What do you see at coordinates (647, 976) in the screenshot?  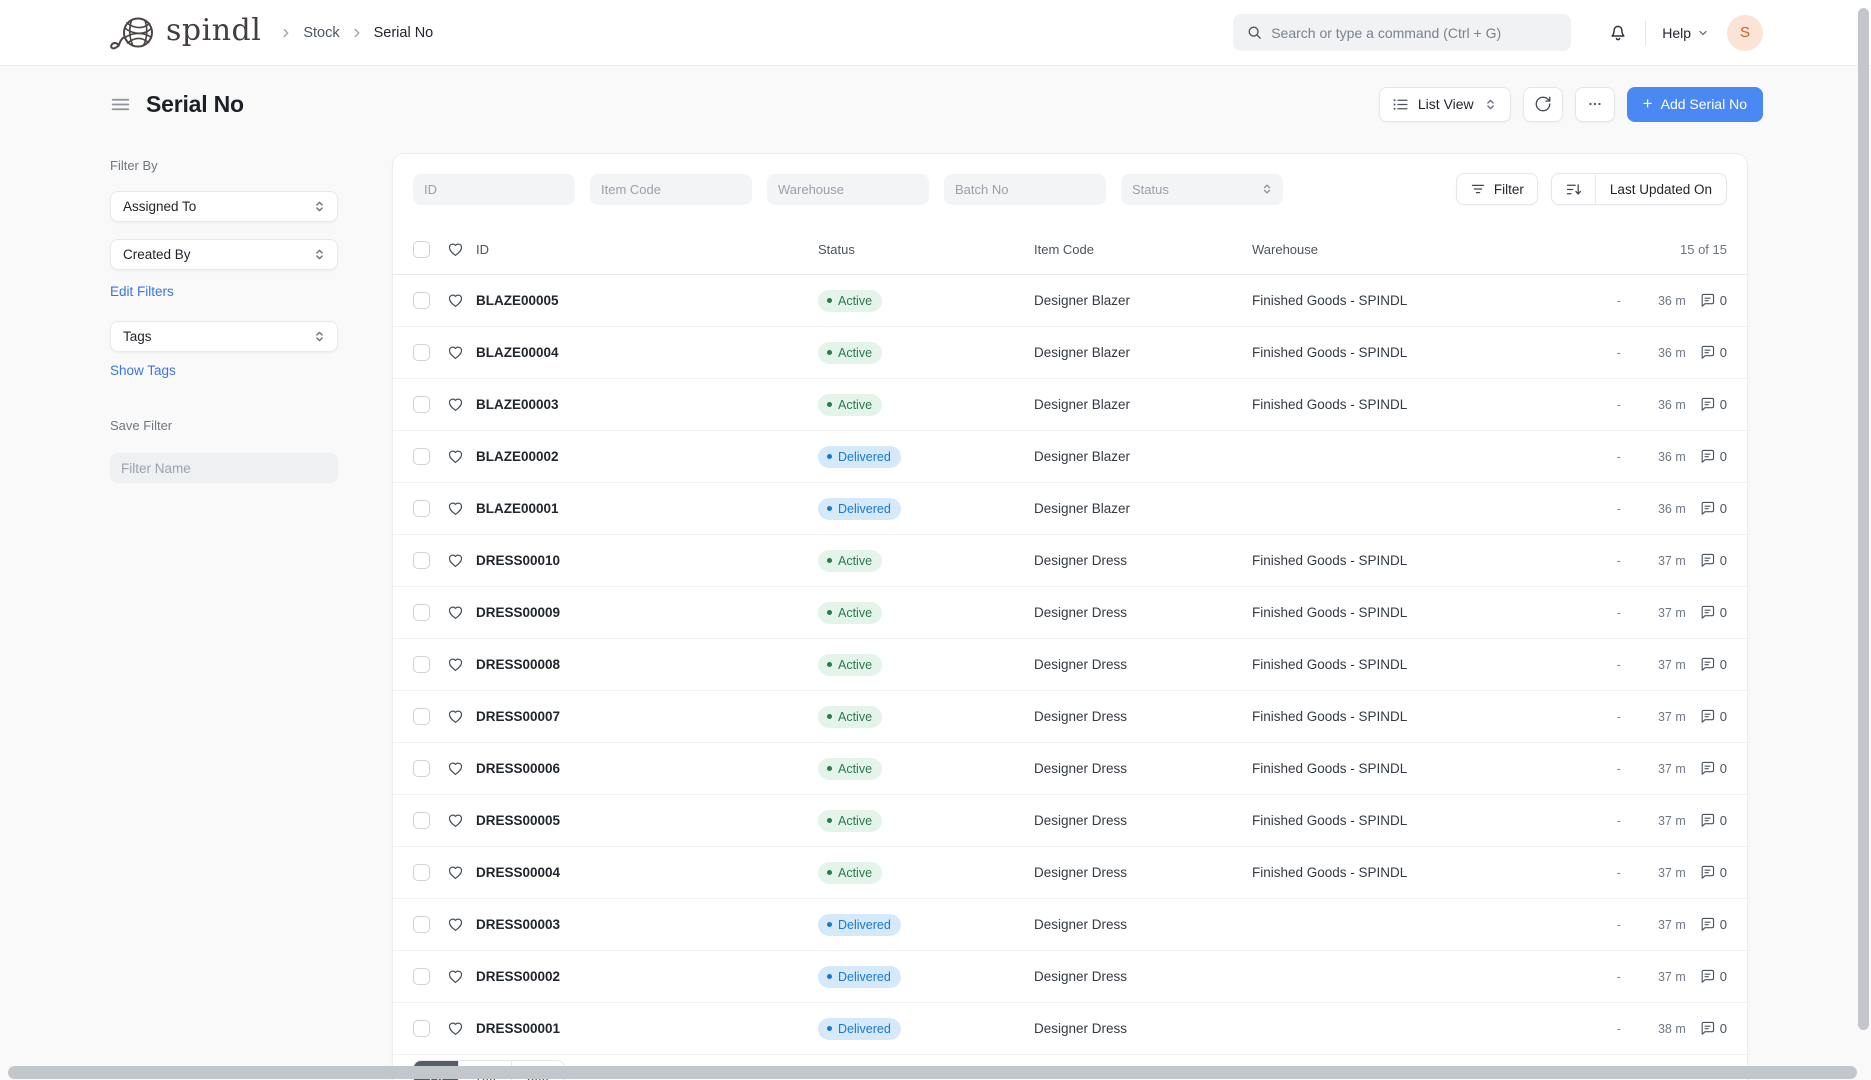 I see `row-id-link: DRESS00002` at bounding box center [647, 976].